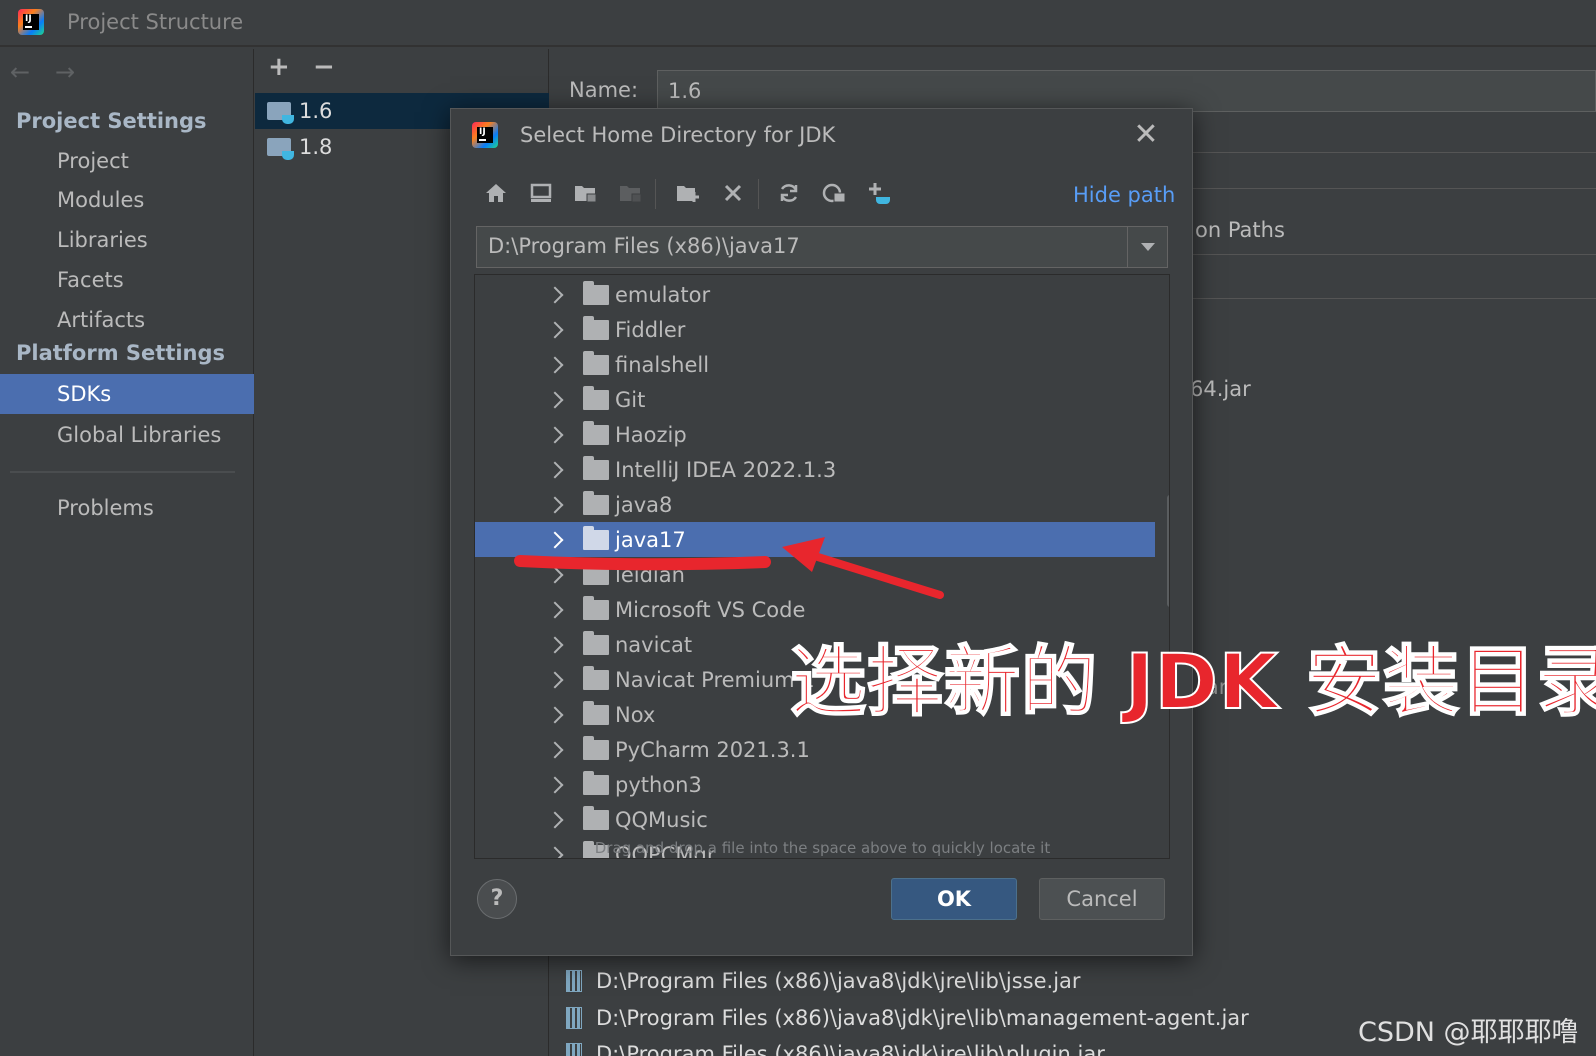  Describe the element at coordinates (496, 193) in the screenshot. I see `home-icon` at that location.